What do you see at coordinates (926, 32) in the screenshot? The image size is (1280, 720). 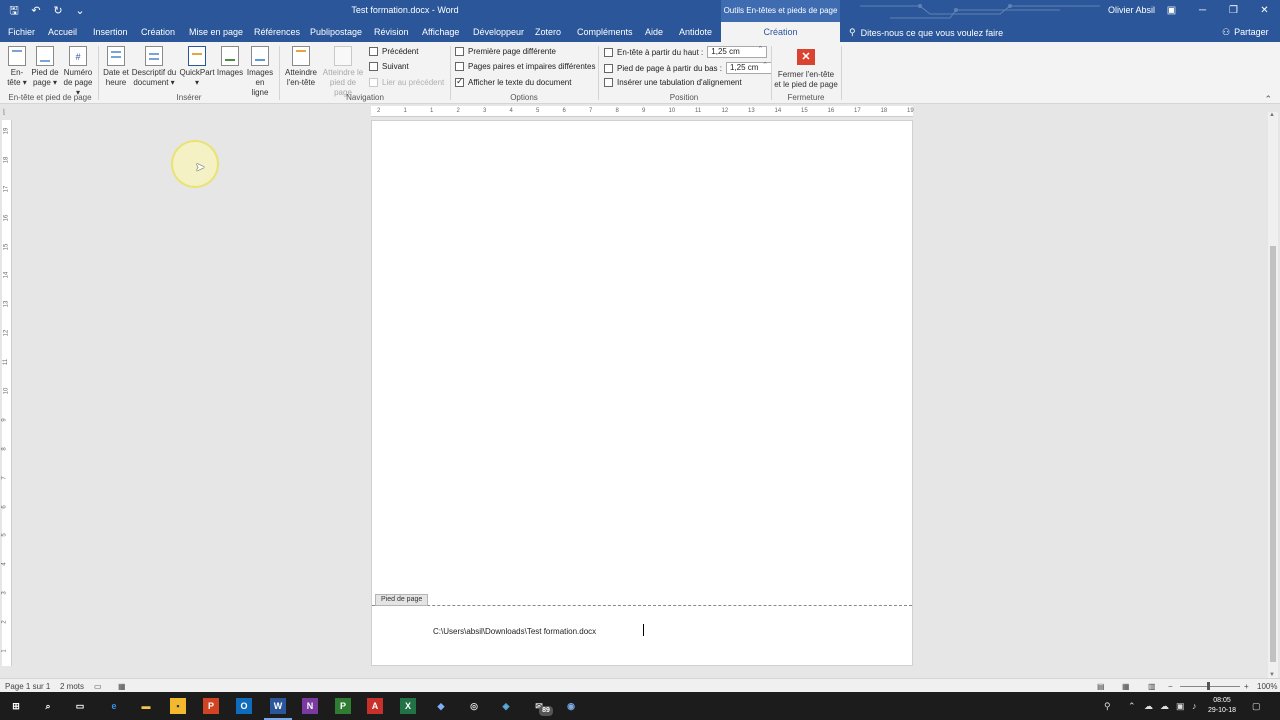 I see `tell-me-search: ⚲ Dites-nous ce que vous voulez faire` at bounding box center [926, 32].